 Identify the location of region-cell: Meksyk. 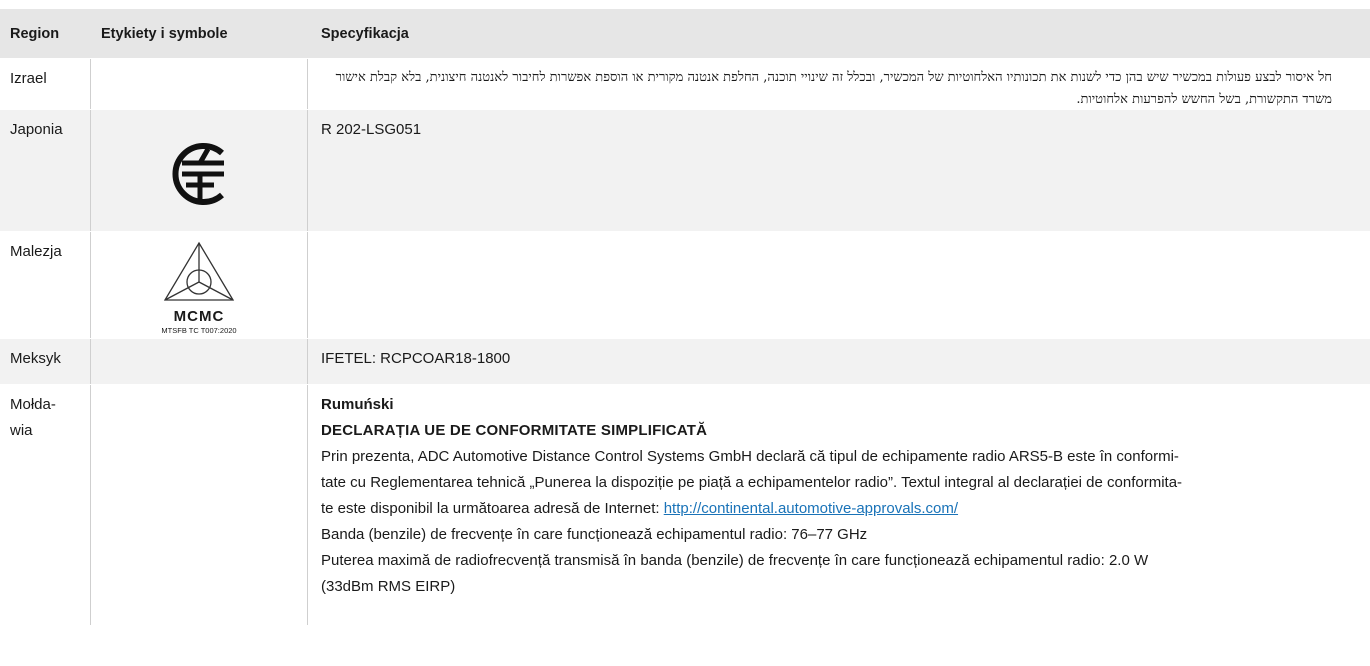
(45, 361).